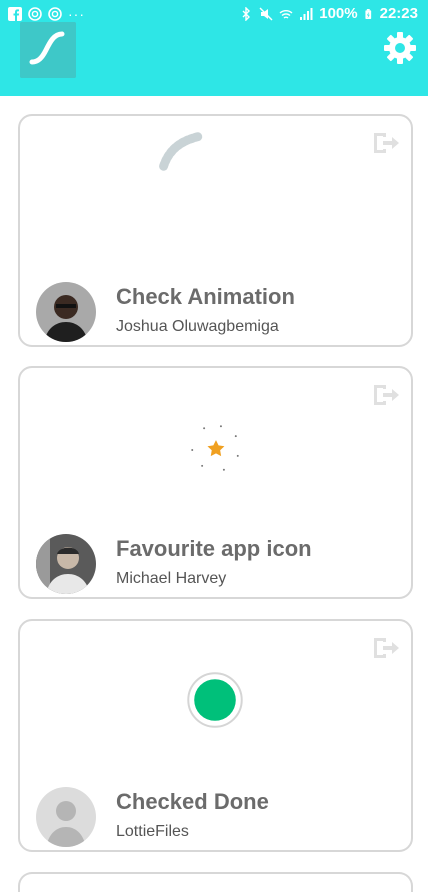  What do you see at coordinates (46, 14) in the screenshot?
I see `status-left: ···` at bounding box center [46, 14].